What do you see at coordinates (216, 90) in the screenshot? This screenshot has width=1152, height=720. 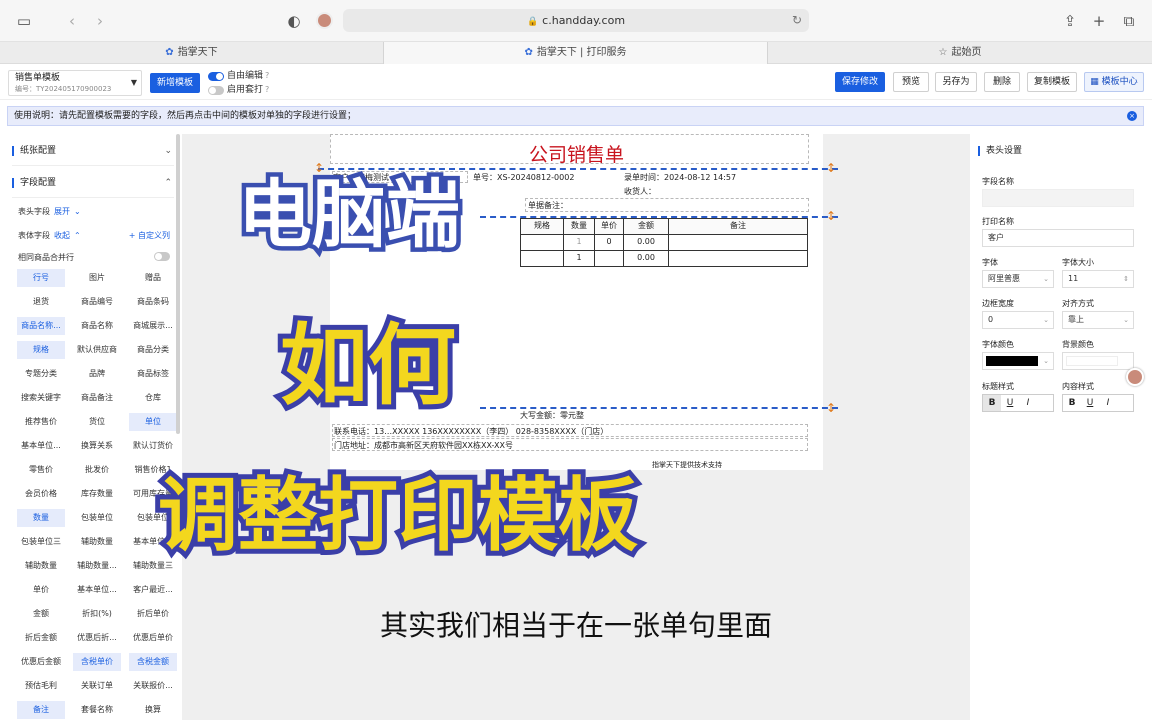 I see `set-print-toggle` at bounding box center [216, 90].